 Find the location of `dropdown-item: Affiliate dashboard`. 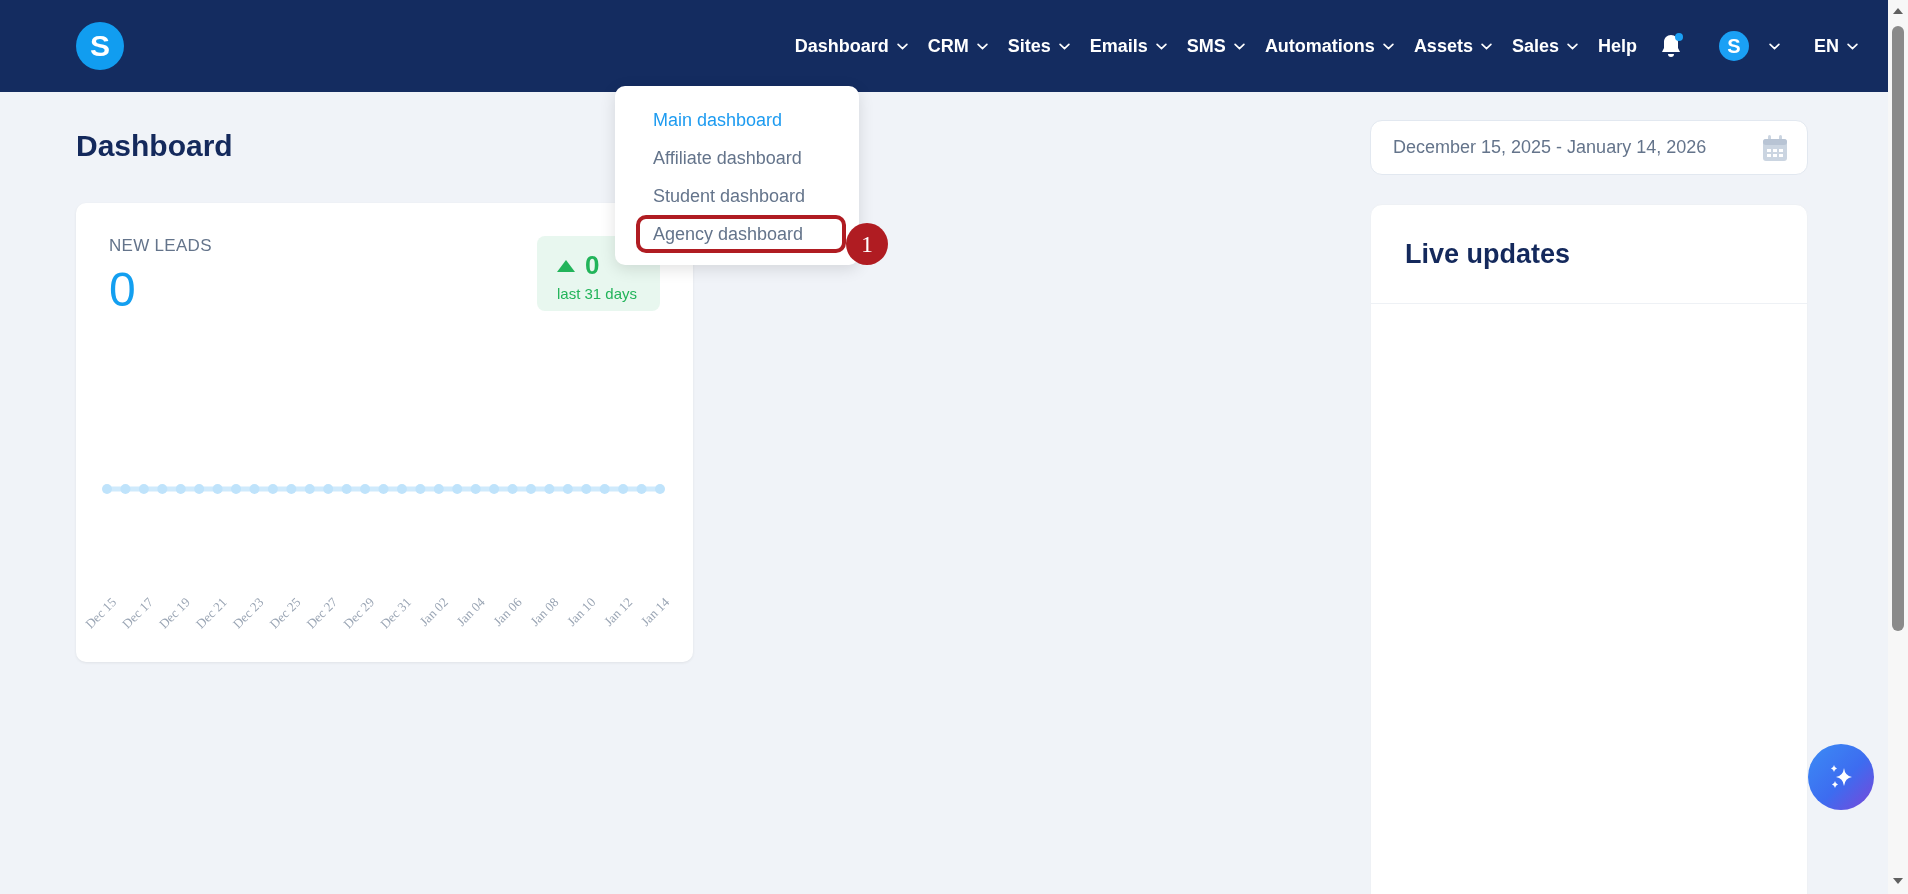

dropdown-item: Affiliate dashboard is located at coordinates (737, 158).